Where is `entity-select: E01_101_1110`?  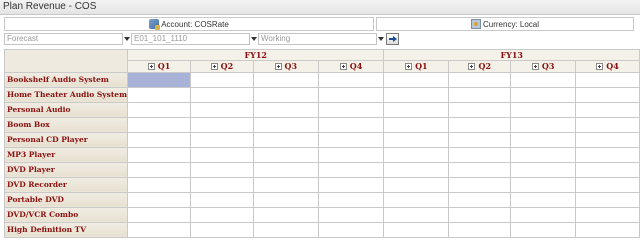
entity-select: E01_101_1110 is located at coordinates (194, 39).